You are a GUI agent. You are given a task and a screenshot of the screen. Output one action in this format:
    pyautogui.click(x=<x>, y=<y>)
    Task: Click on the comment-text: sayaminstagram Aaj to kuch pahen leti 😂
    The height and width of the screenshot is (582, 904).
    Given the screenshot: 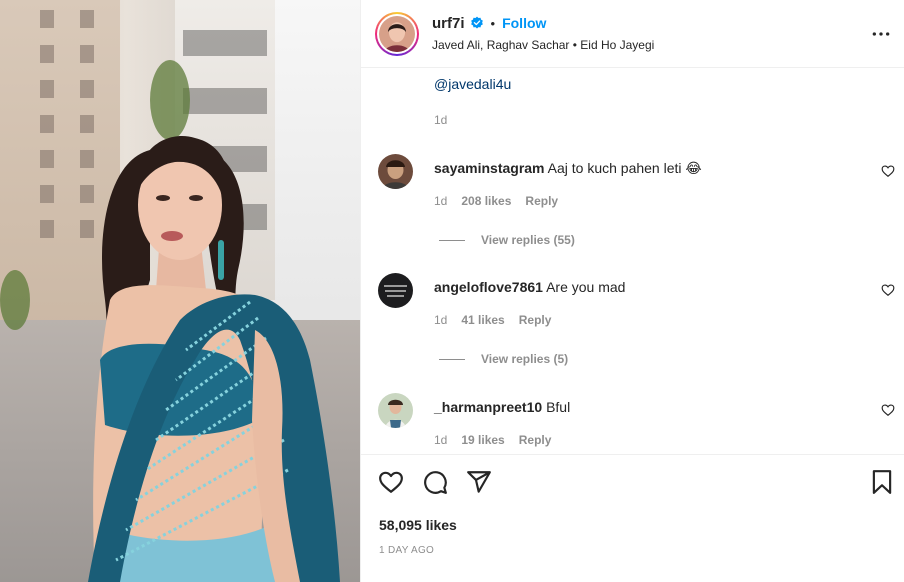 What is the action you would take?
    pyautogui.click(x=568, y=168)
    